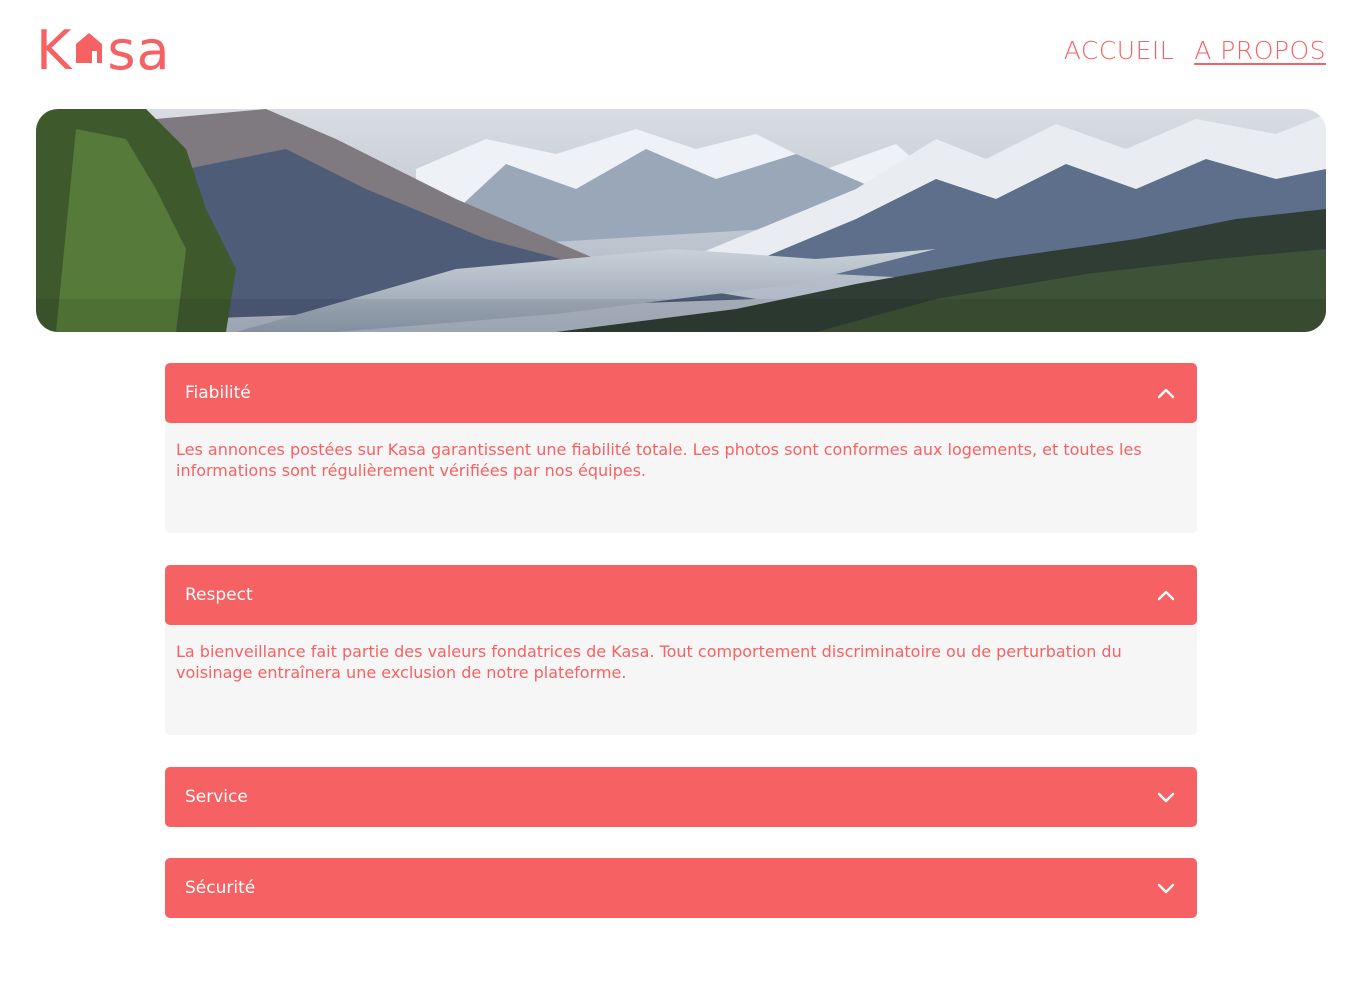 This screenshot has height=986, width=1364. Describe the element at coordinates (54, 50) in the screenshot. I see `logo-letter-k: K` at that location.